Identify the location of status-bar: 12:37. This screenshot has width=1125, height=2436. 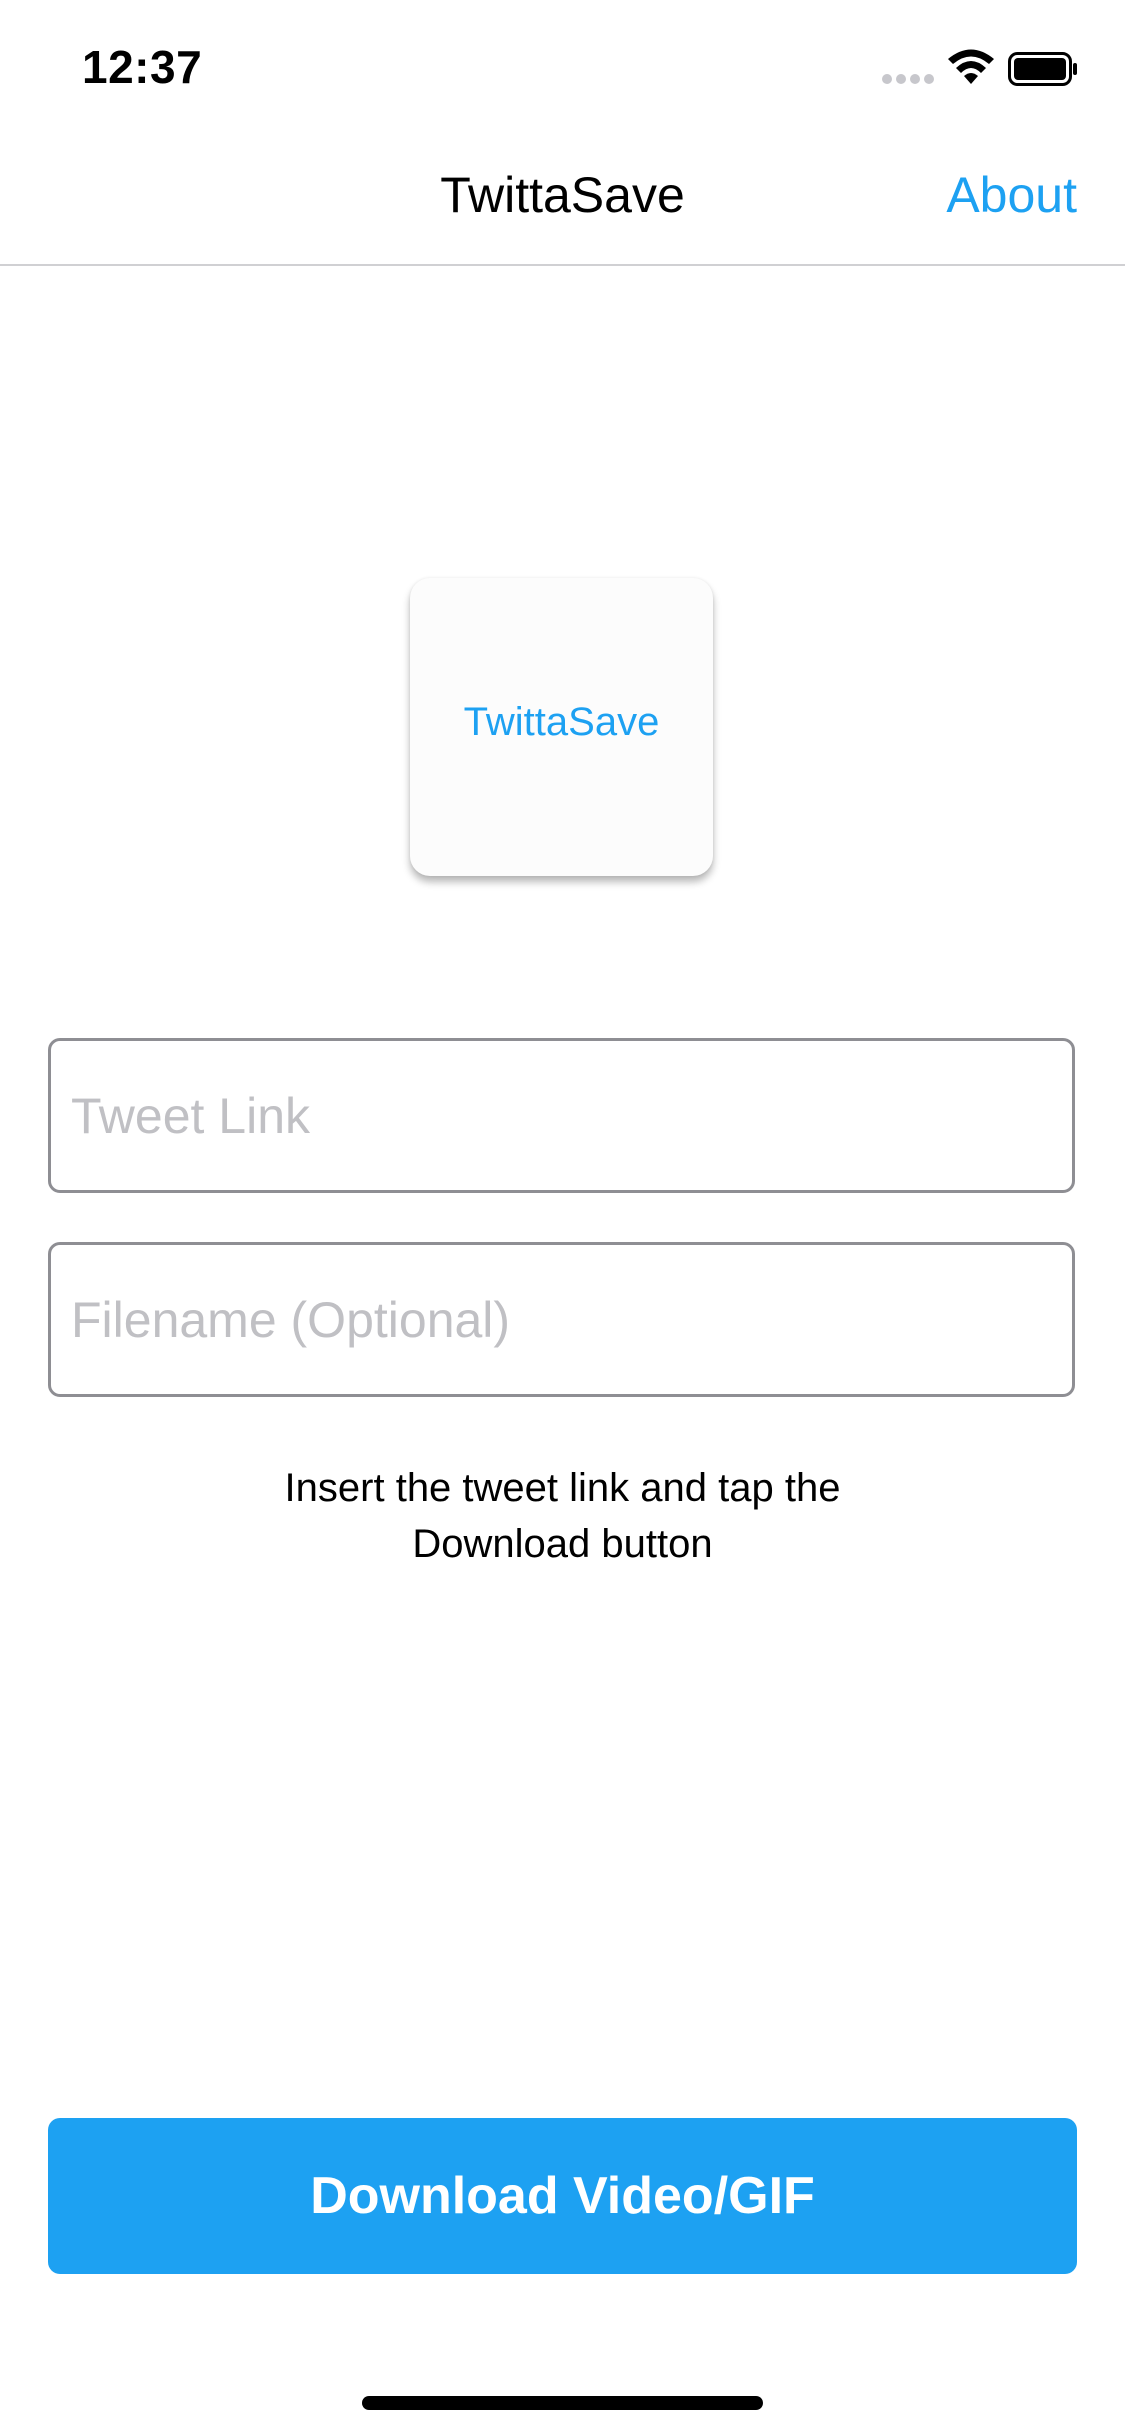
(562, 66).